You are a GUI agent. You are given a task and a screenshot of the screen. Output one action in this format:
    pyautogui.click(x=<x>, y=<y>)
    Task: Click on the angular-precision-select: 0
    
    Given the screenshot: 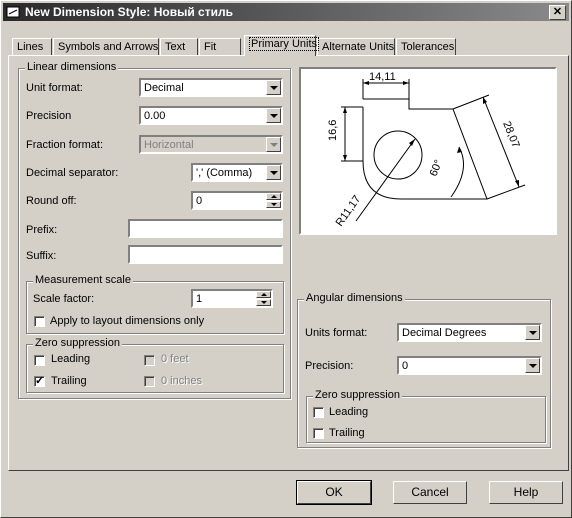 What is the action you would take?
    pyautogui.click(x=469, y=365)
    